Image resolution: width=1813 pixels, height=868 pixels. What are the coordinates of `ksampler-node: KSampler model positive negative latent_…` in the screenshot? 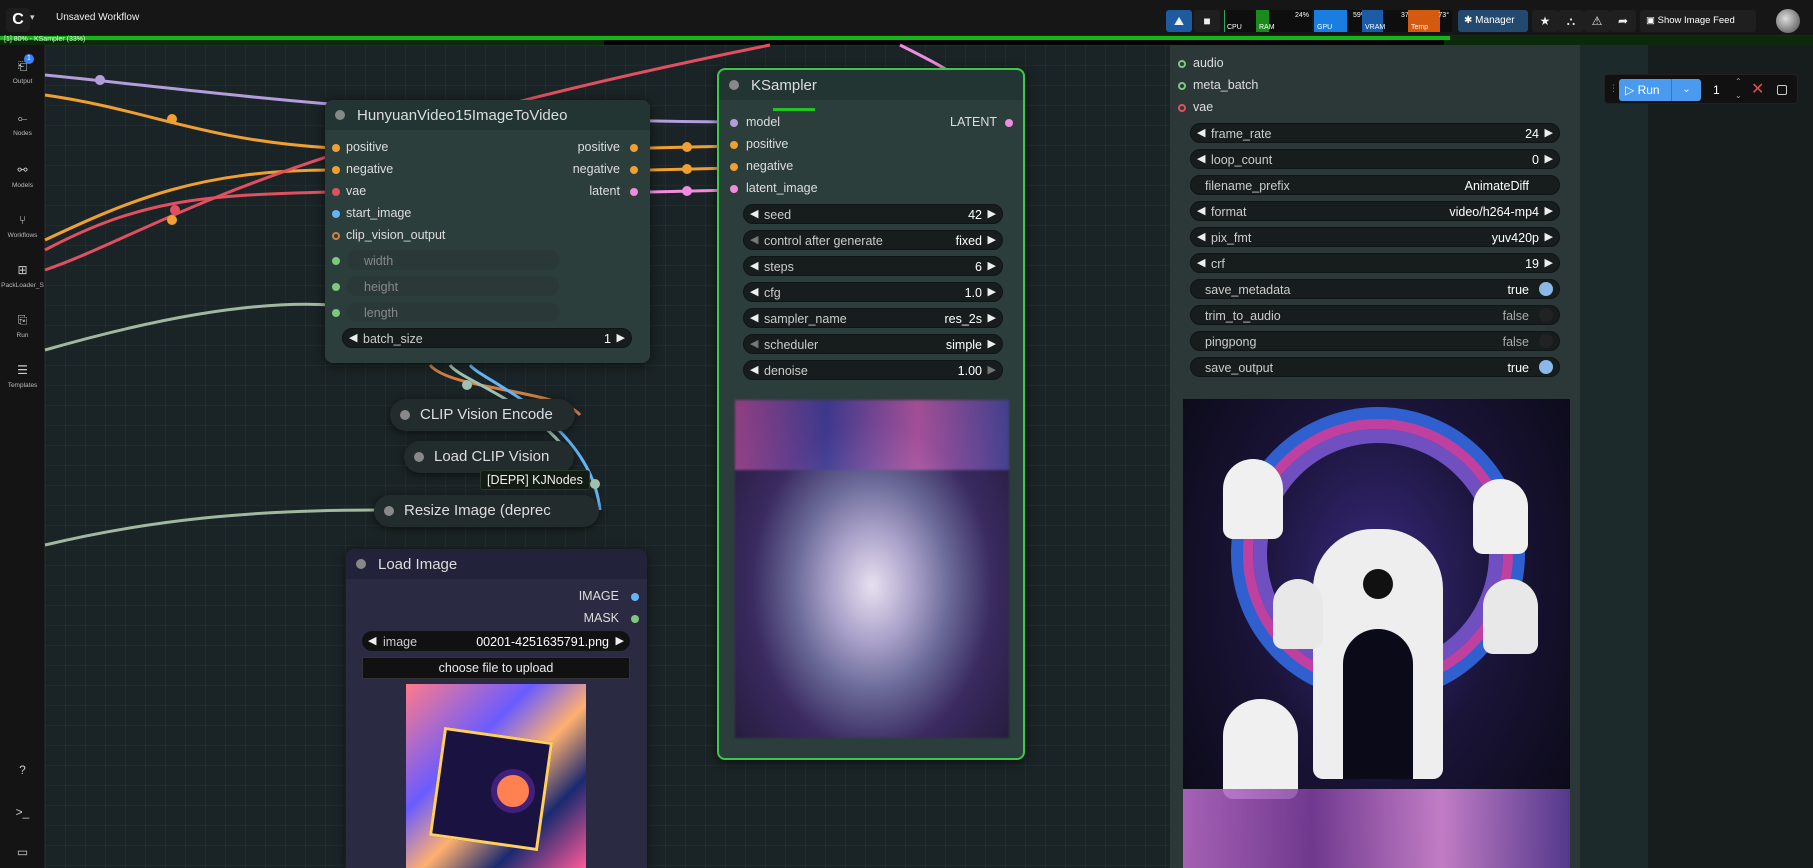 It's located at (871, 414).